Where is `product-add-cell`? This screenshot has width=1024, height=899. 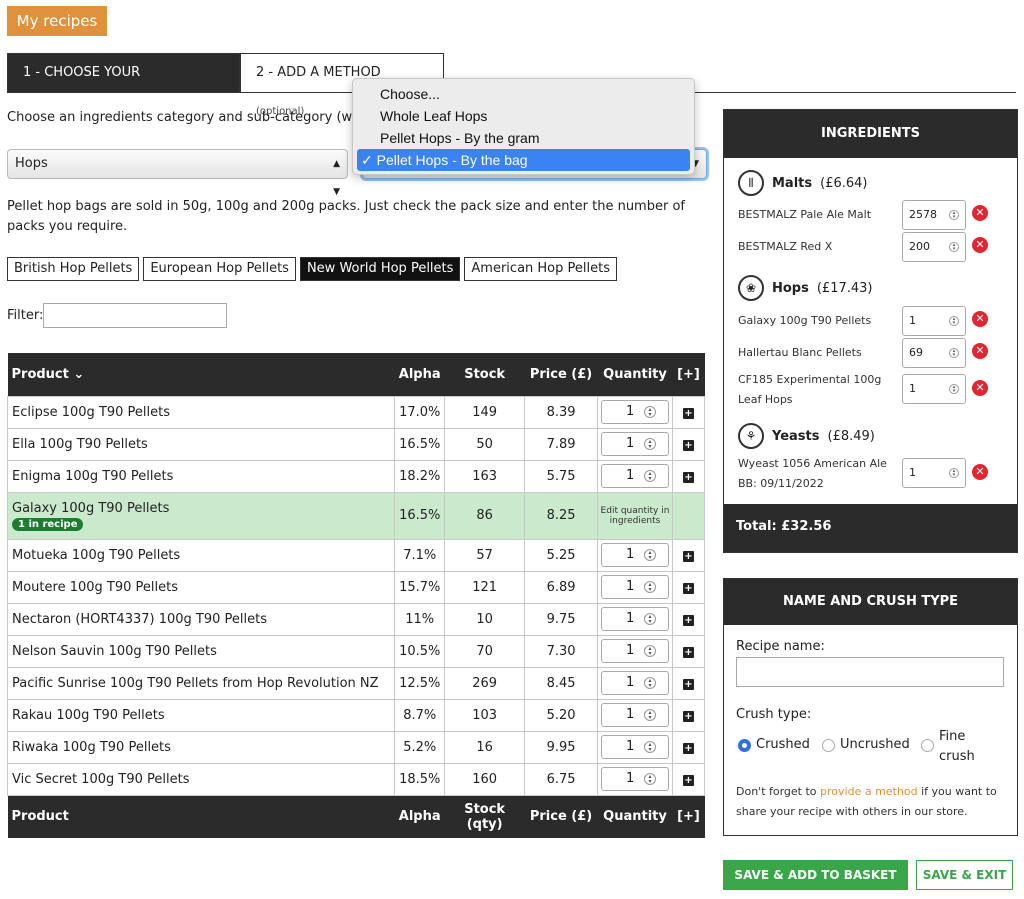 product-add-cell is located at coordinates (688, 515).